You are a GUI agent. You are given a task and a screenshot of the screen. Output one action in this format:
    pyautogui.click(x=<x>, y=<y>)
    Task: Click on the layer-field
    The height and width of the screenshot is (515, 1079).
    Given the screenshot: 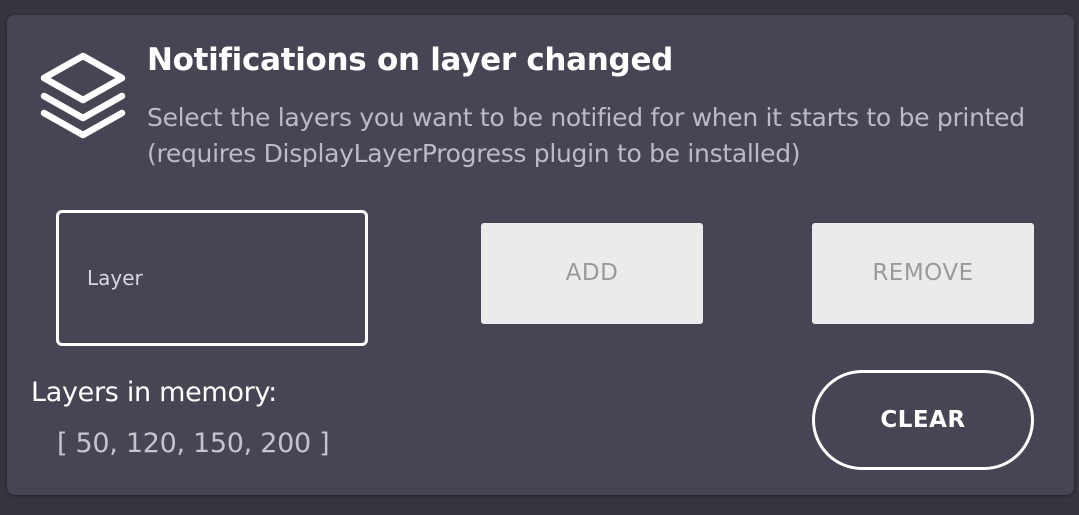 What is the action you would take?
    pyautogui.click(x=212, y=278)
    